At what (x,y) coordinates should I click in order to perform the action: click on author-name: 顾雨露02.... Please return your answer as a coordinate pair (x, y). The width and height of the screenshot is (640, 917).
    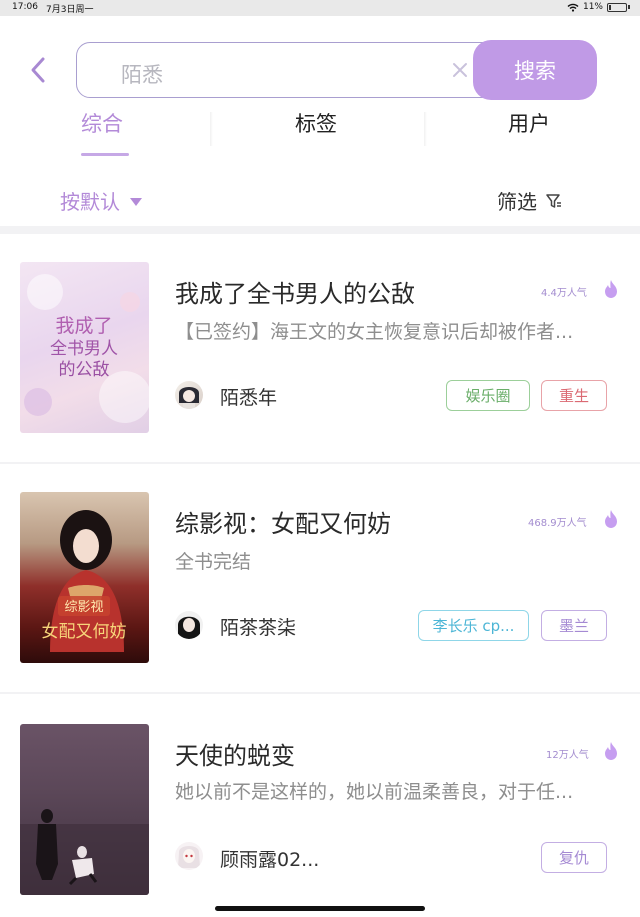
    Looking at the image, I should click on (269, 858).